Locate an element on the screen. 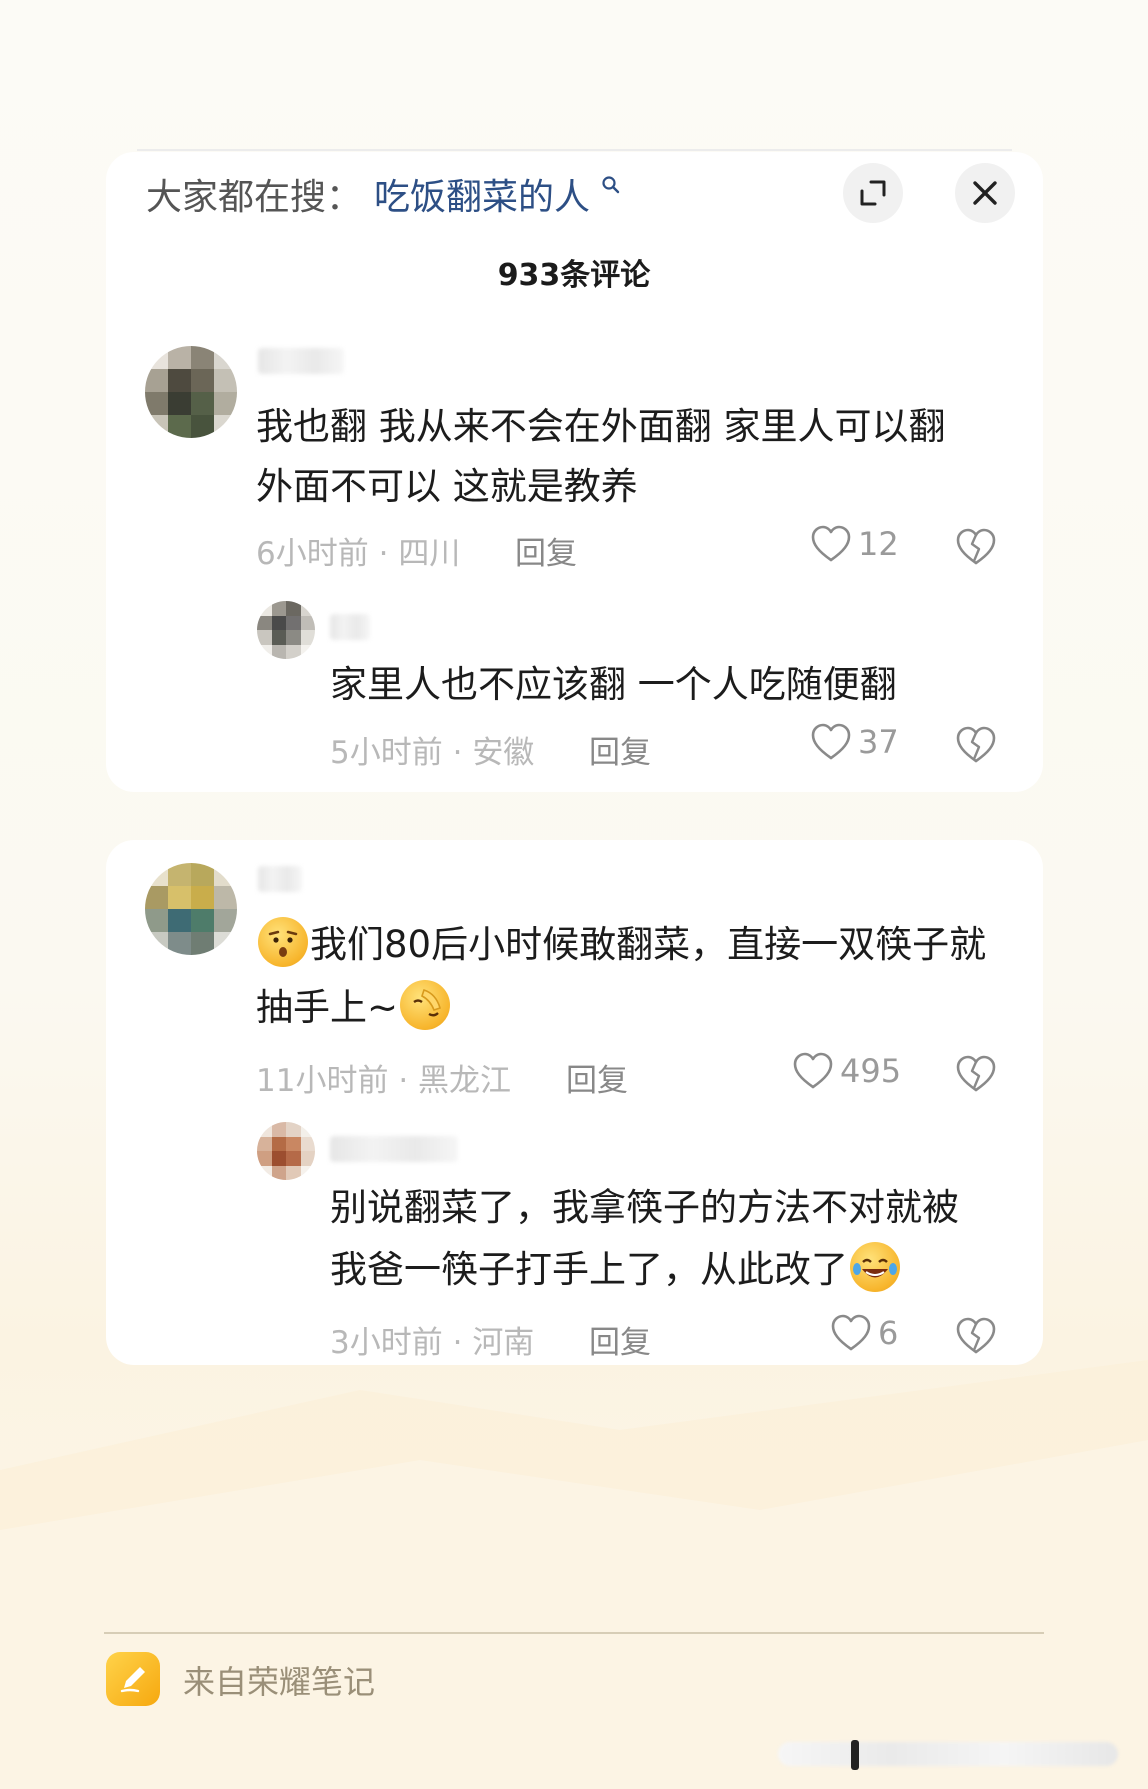 The width and height of the screenshot is (1148, 1789). shocked-face-emoji-icon is located at coordinates (283, 942).